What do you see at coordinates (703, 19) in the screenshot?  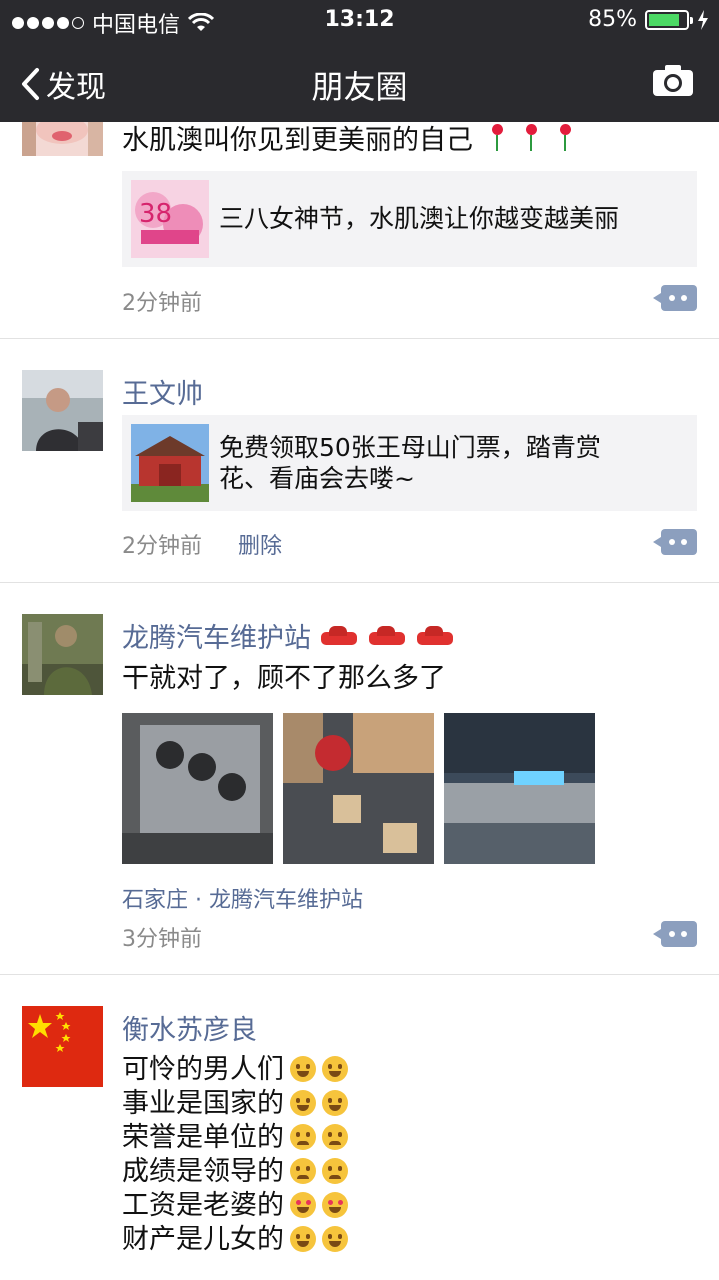 I see `bolt-icon` at bounding box center [703, 19].